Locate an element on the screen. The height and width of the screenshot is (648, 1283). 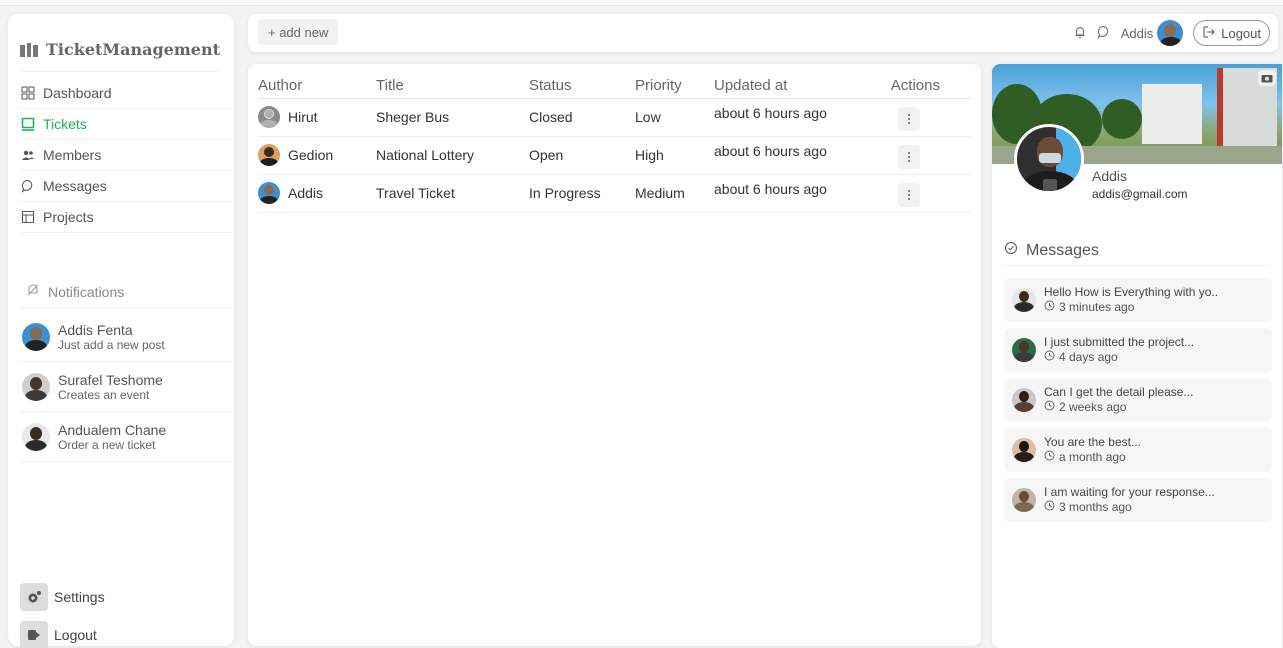
sidebar-item-projects: Projects is located at coordinates (126, 217).